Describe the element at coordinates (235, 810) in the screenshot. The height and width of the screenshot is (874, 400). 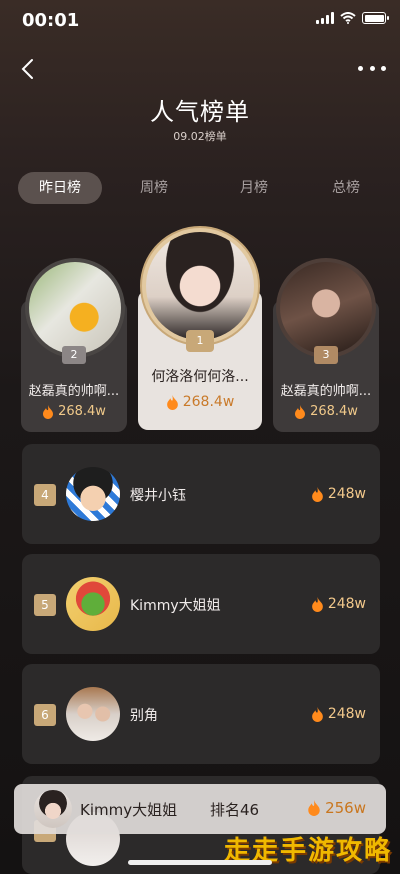
I see `my-rank-position: 排名46` at that location.